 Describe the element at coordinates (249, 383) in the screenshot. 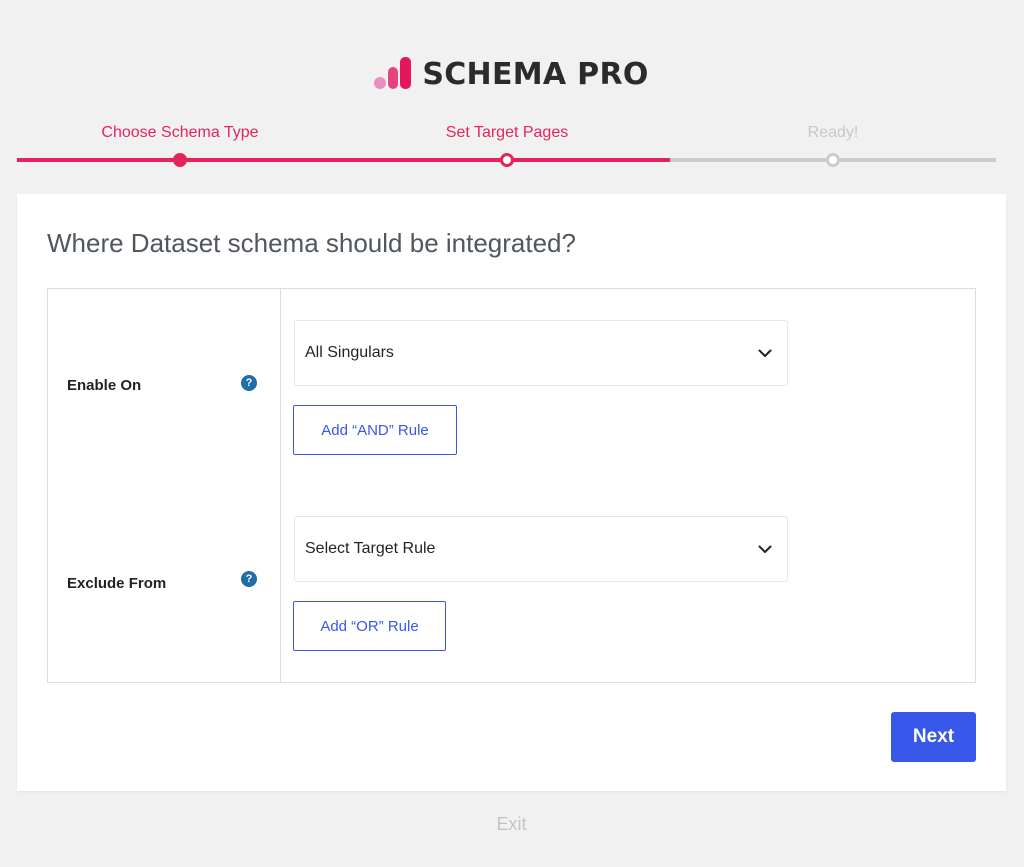

I see `enable-on-help-icon: ?` at that location.